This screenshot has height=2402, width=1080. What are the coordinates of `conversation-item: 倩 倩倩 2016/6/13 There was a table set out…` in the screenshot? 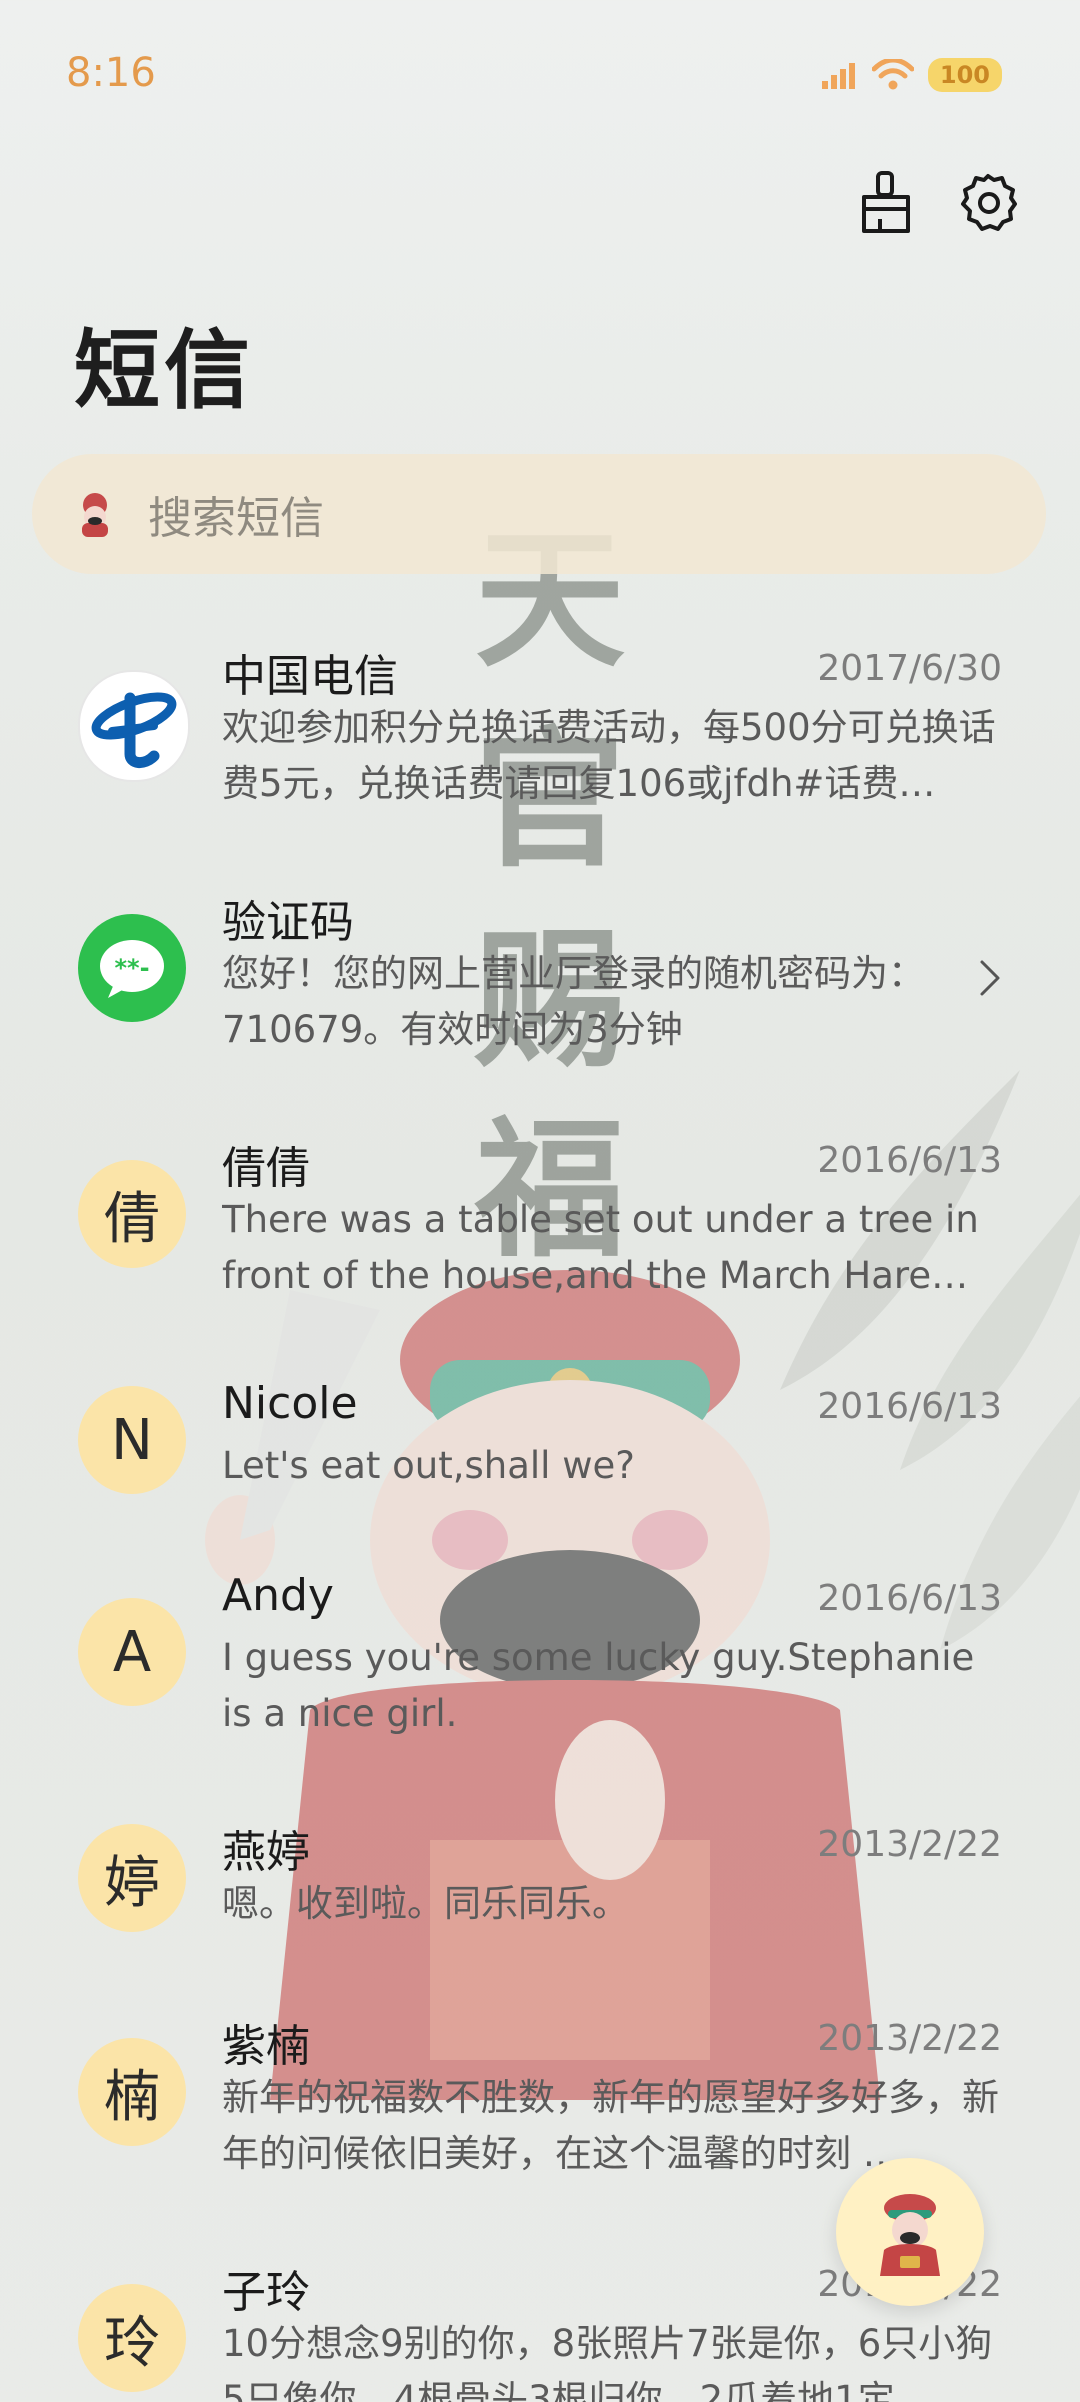 It's located at (540, 1232).